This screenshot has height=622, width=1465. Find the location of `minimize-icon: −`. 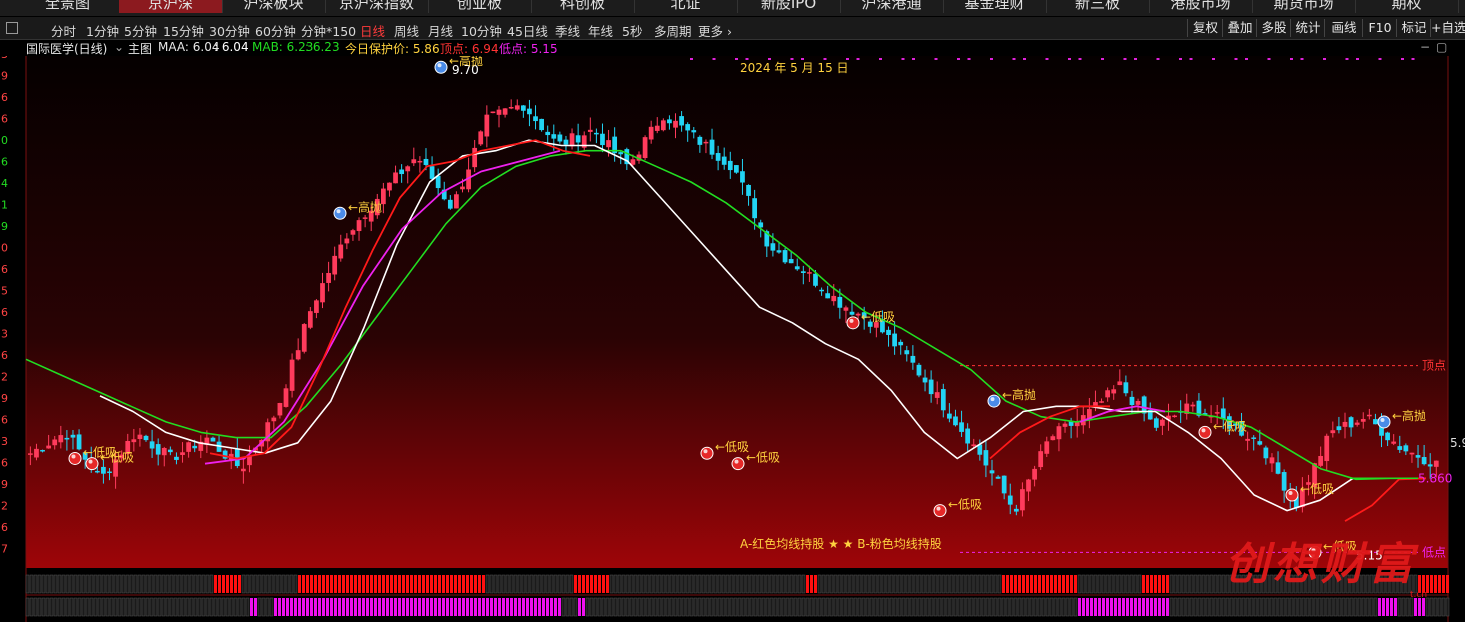

minimize-icon: − is located at coordinates (1425, 47).